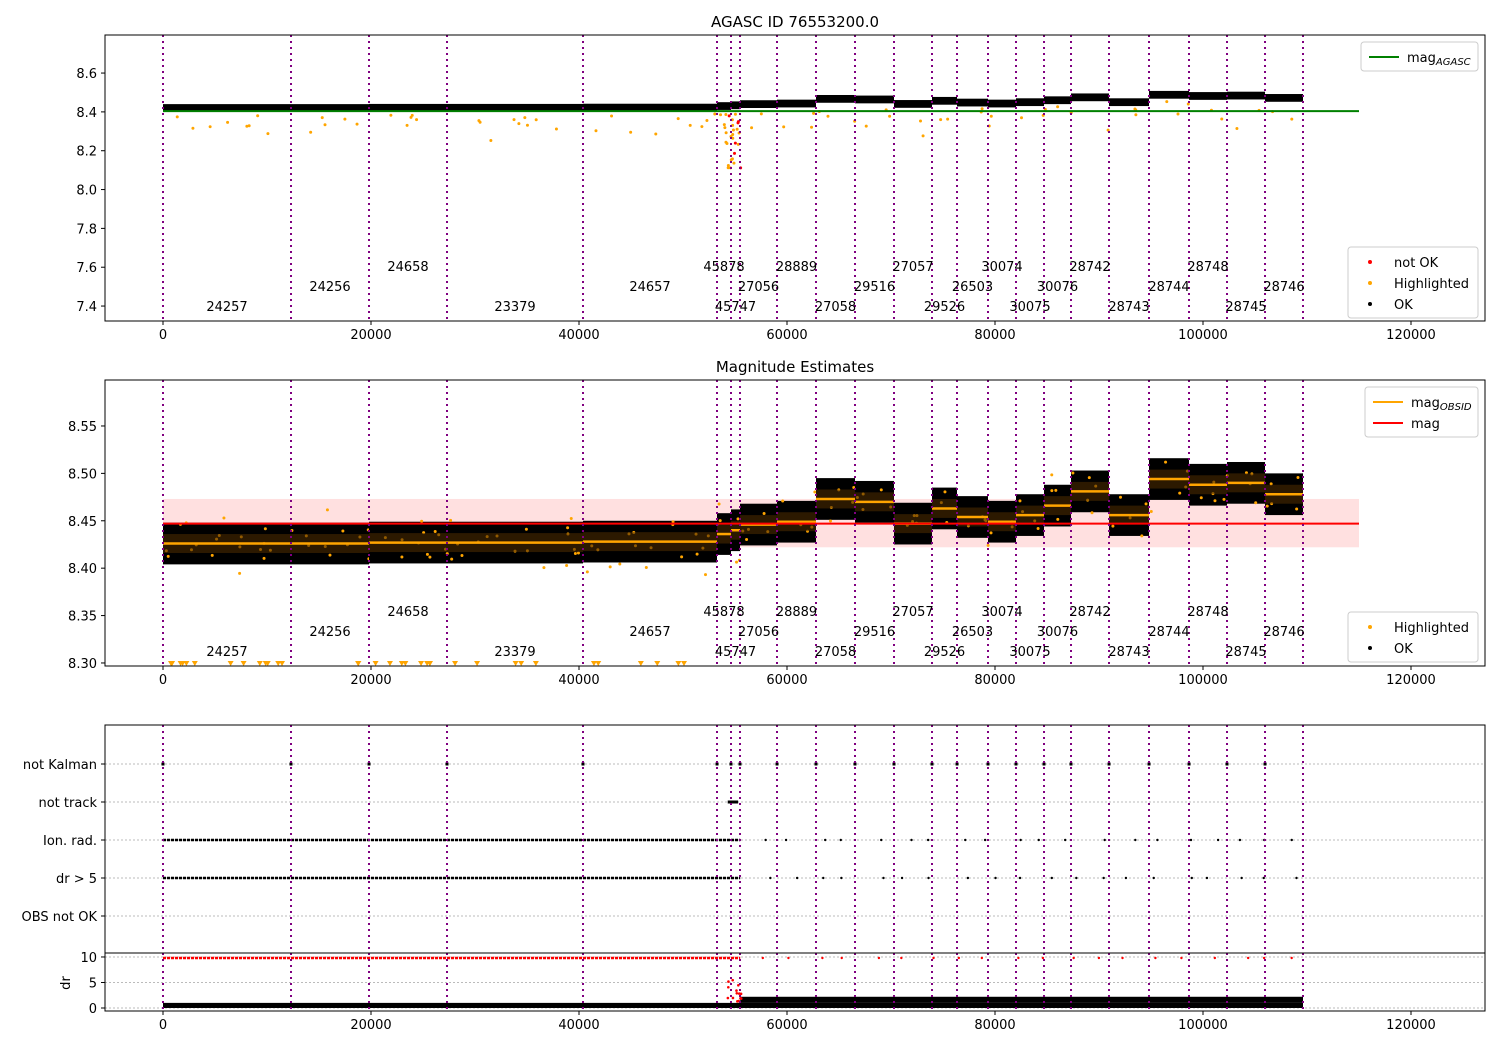 The image size is (1500, 1050). What do you see at coordinates (82, 522) in the screenshot?
I see `y-tick-label: 8.45` at bounding box center [82, 522].